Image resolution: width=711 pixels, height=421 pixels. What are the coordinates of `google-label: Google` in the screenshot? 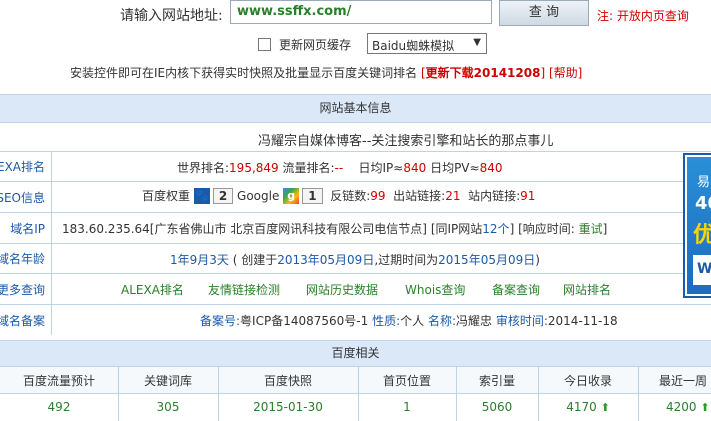 It's located at (258, 195).